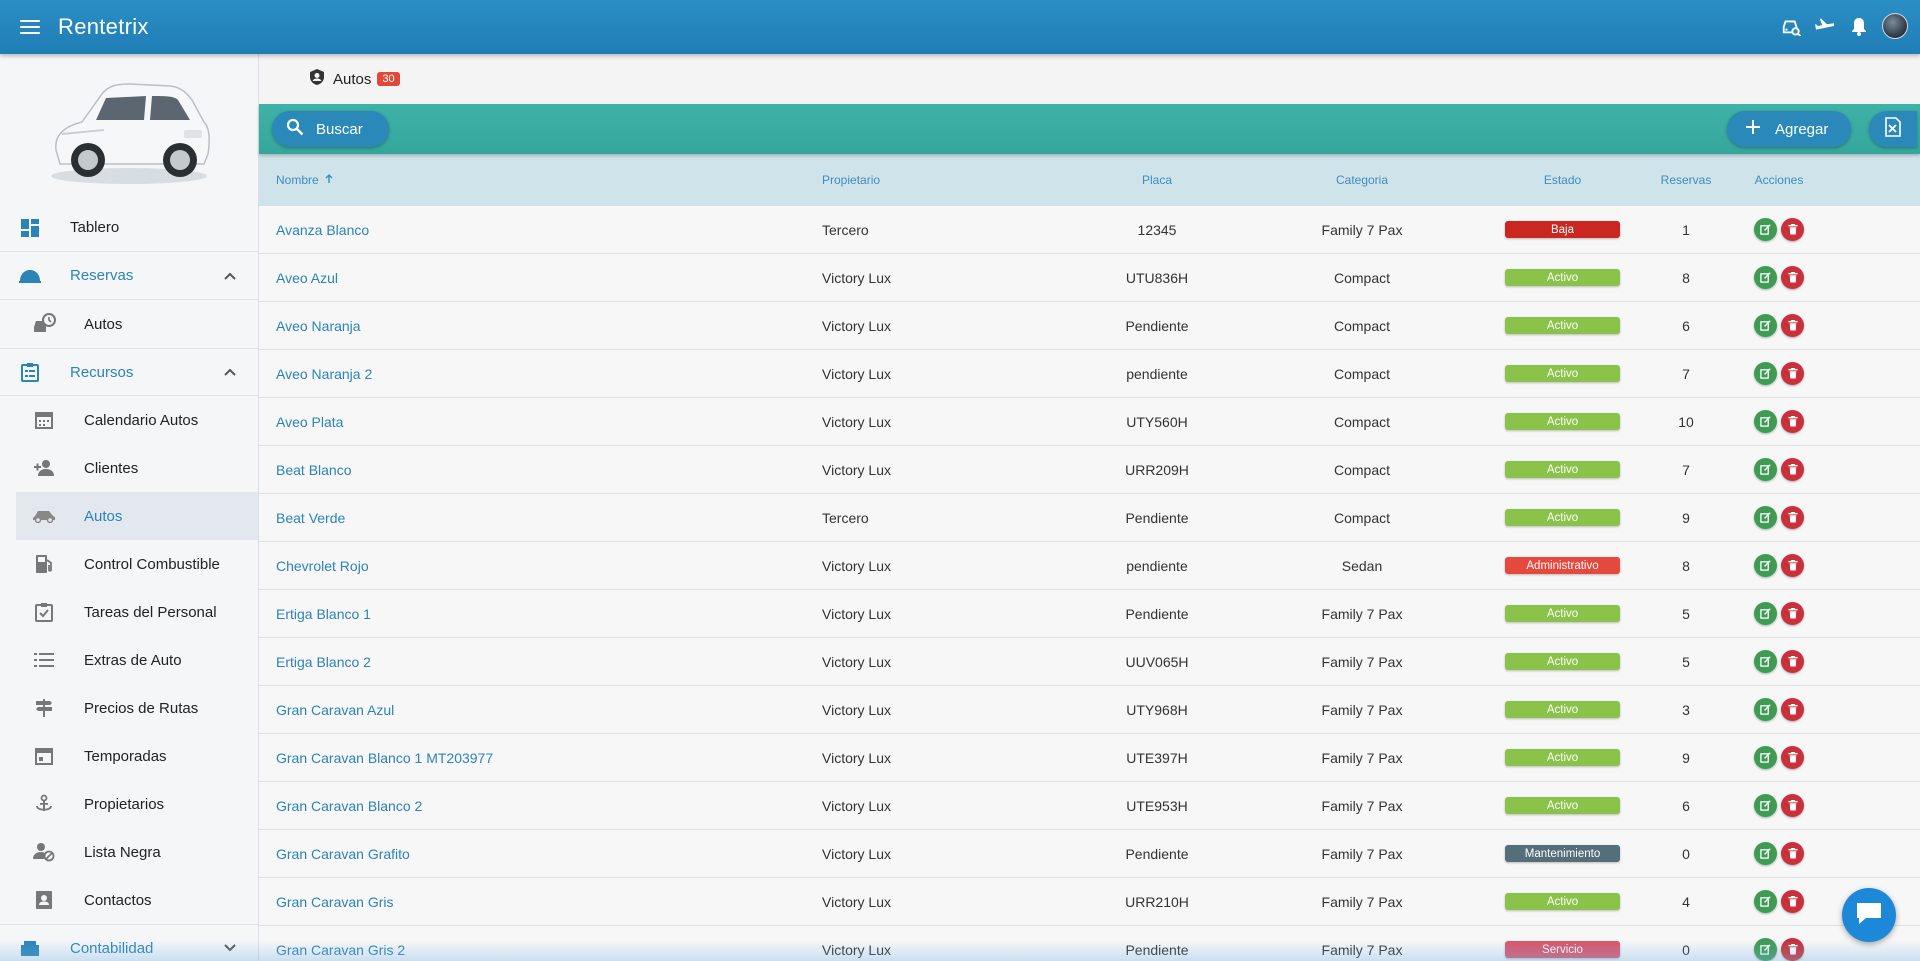 The height and width of the screenshot is (961, 1920). Describe the element at coordinates (95, 227) in the screenshot. I see `sidebar-item-label: Tablero` at that location.